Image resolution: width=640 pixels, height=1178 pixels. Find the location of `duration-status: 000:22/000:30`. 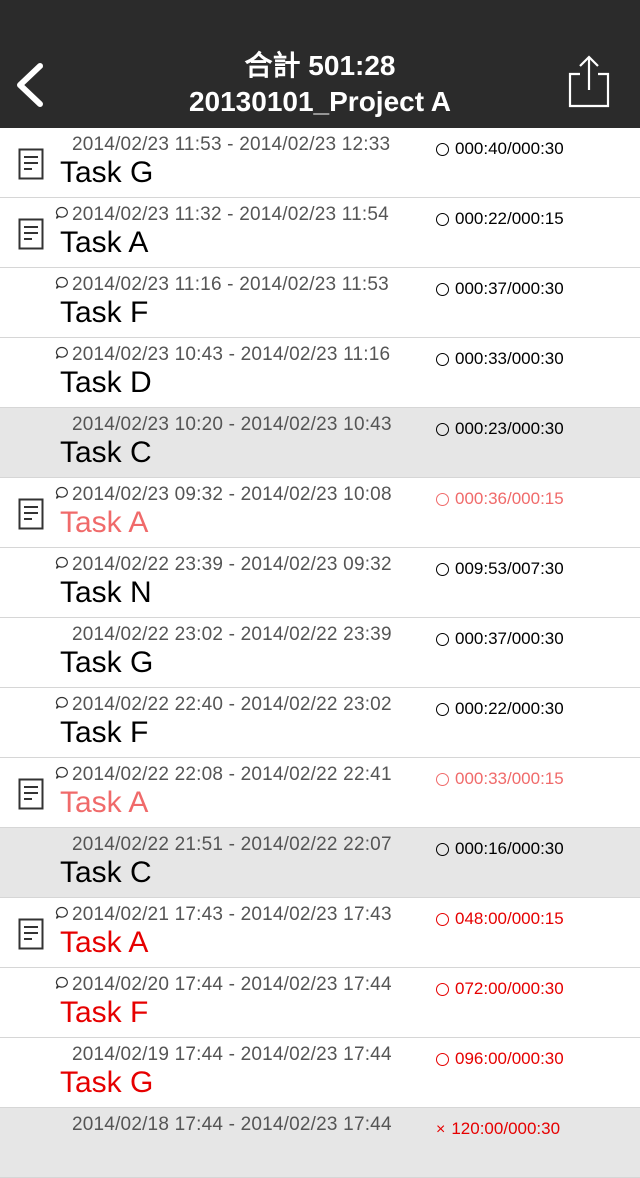

duration-status: 000:22/000:30 is located at coordinates (500, 709).